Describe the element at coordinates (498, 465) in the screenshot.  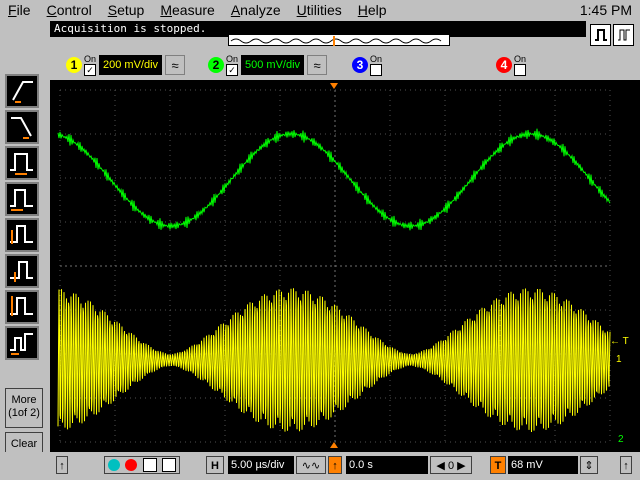
I see `trigger-label: T` at that location.